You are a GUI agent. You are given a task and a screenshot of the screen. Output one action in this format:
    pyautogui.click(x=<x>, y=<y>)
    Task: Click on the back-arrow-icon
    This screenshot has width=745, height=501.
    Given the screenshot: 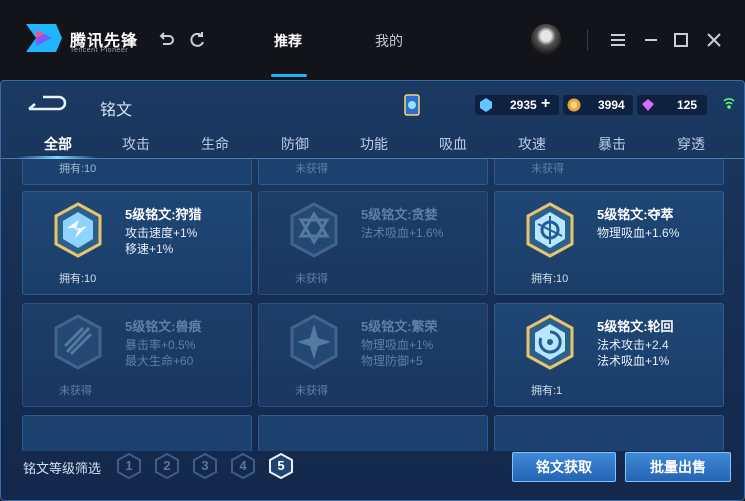 What is the action you would take?
    pyautogui.click(x=45, y=104)
    